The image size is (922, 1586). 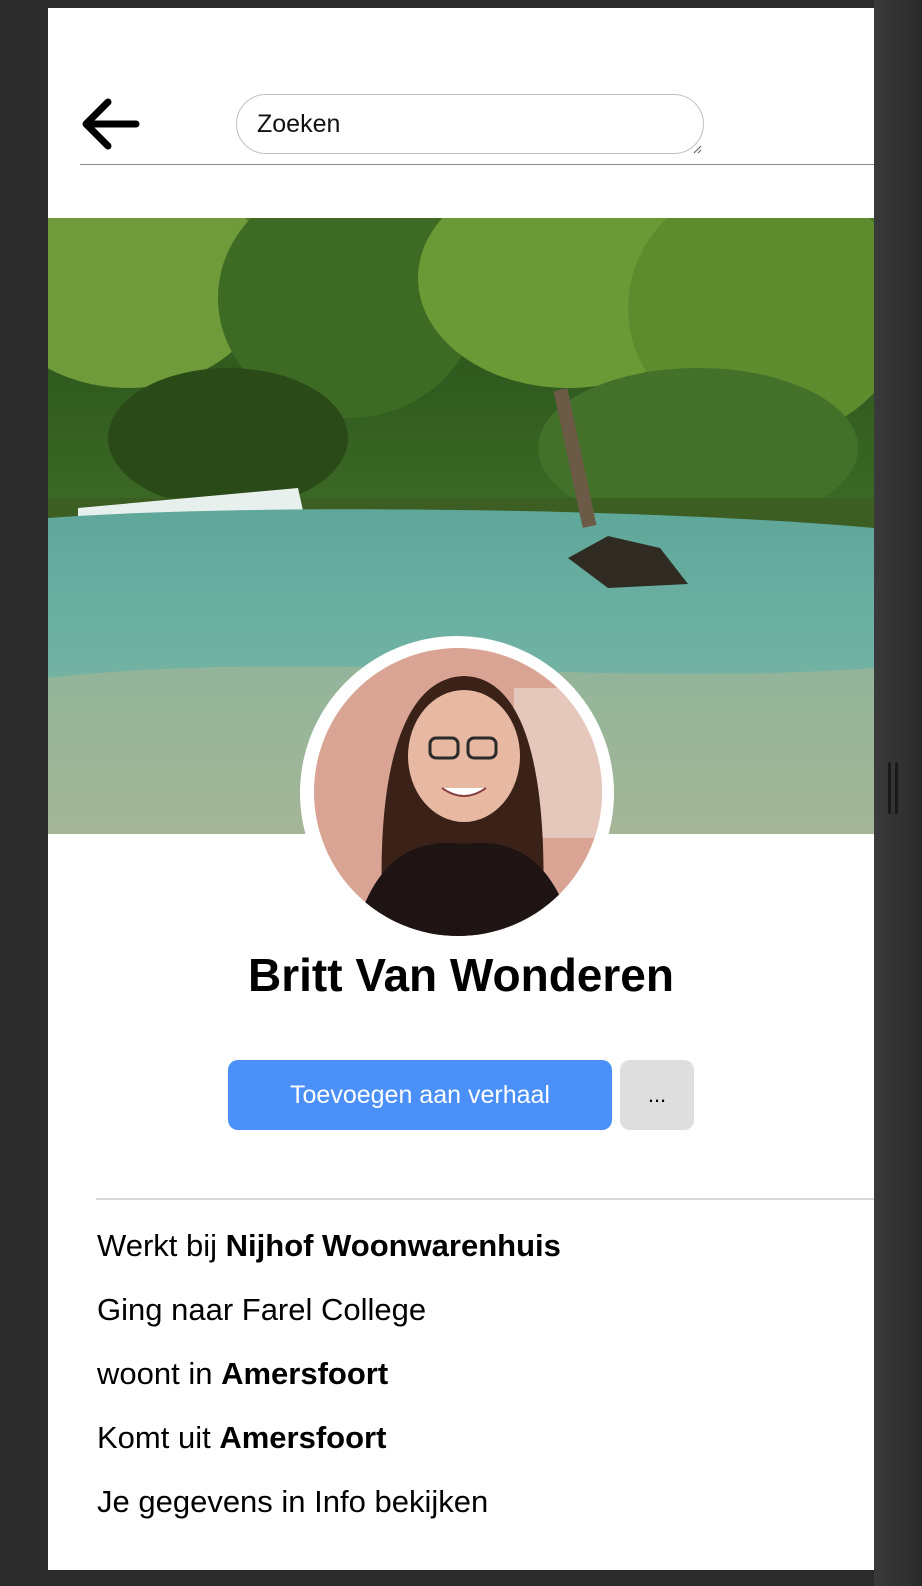 I want to click on work-place: Nijhof Woonwarenhuis, so click(x=393, y=1245).